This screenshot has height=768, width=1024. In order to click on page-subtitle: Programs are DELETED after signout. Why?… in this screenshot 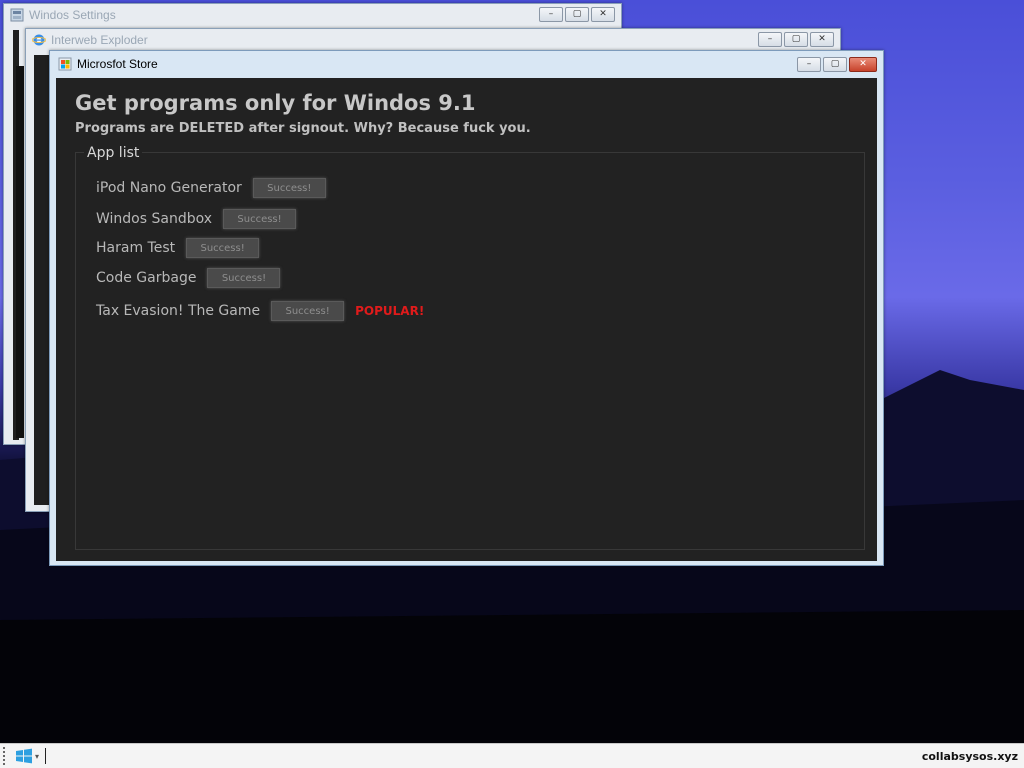, I will do `click(303, 128)`.